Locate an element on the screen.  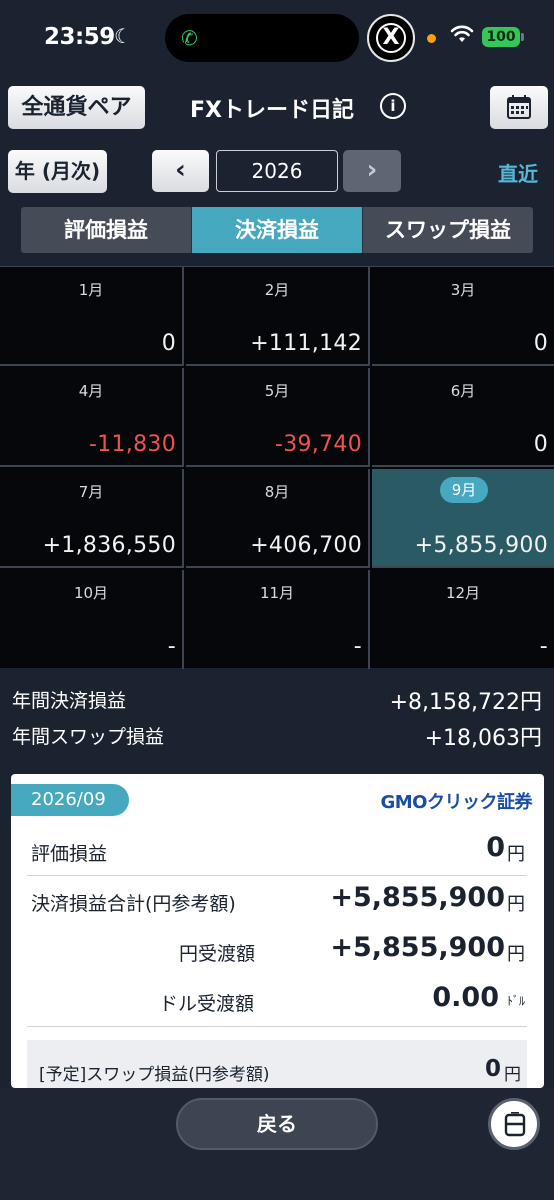
yearly-swap-value: +18,063円 is located at coordinates (483, 738).